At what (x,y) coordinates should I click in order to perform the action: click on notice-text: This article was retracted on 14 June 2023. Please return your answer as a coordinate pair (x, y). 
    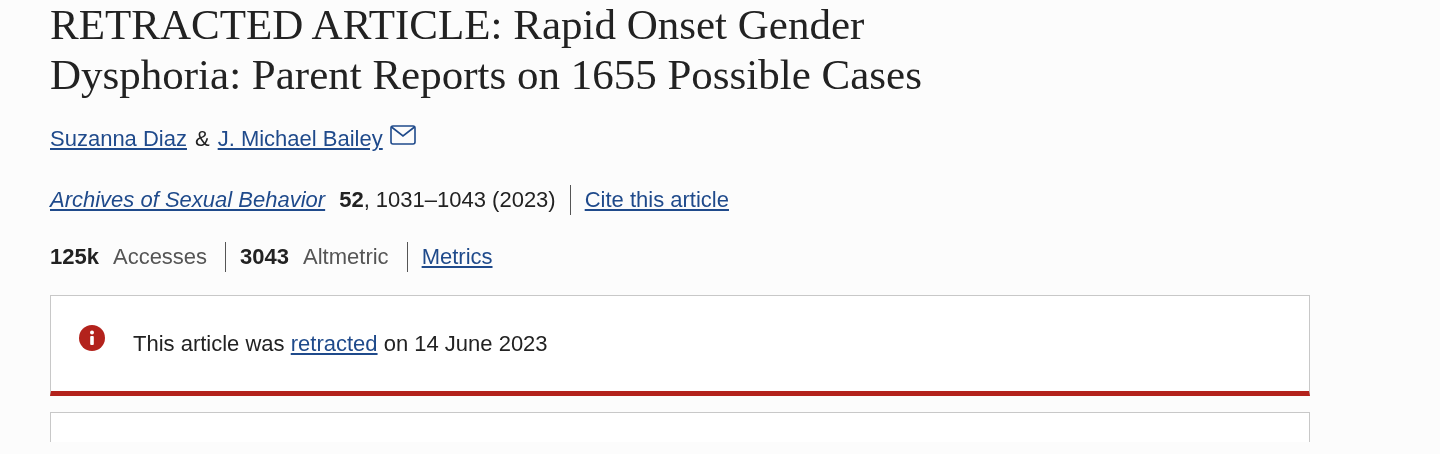
    Looking at the image, I should click on (340, 344).